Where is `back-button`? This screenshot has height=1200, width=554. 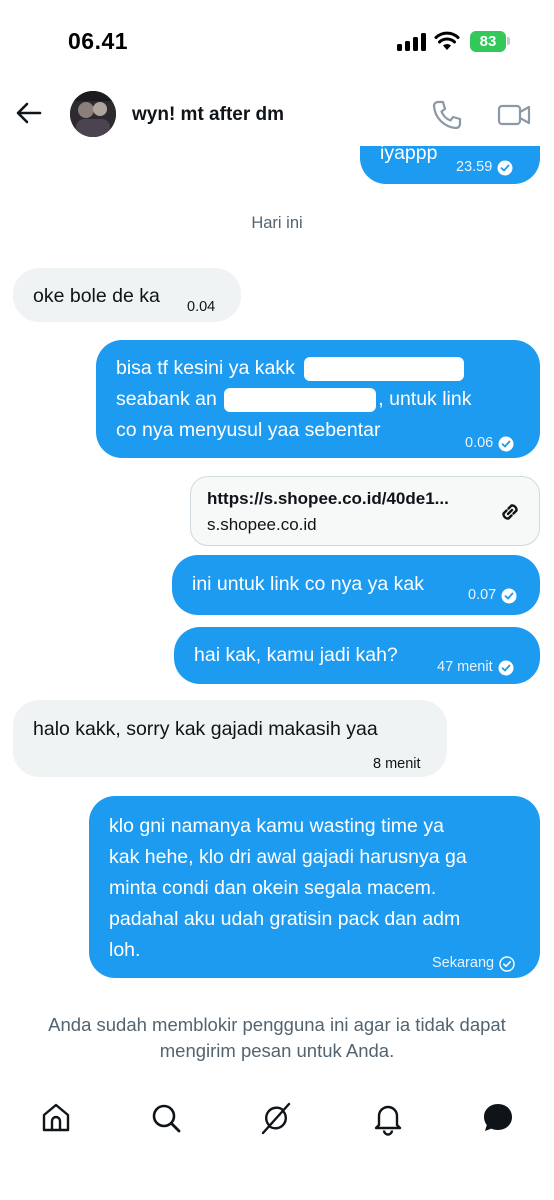 back-button is located at coordinates (29, 113).